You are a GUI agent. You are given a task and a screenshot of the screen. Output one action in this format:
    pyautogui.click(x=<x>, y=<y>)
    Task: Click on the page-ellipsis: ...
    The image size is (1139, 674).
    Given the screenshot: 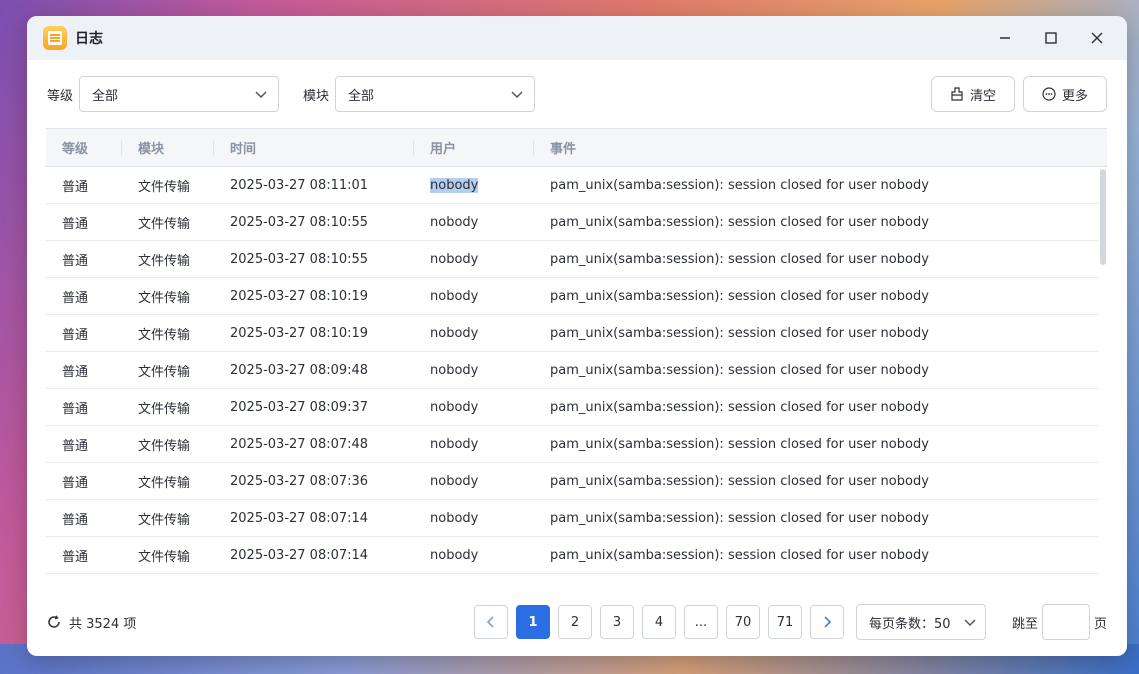 What is the action you would take?
    pyautogui.click(x=701, y=622)
    